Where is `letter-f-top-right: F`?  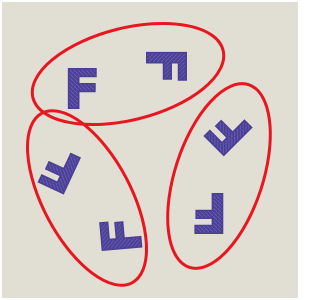
letter-f-top-right: F is located at coordinates (165, 66).